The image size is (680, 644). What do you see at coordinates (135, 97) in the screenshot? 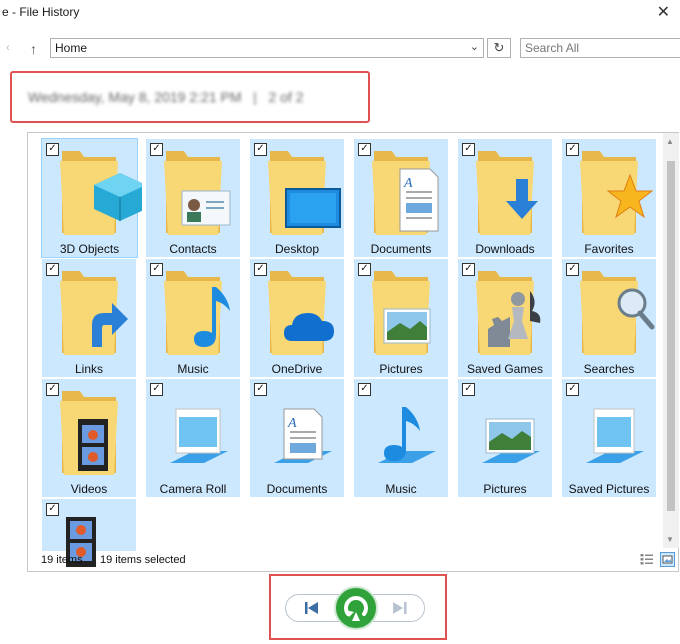
I see `snapshot-datetime: Wednesday, May 8, 2019 2:21 PM` at bounding box center [135, 97].